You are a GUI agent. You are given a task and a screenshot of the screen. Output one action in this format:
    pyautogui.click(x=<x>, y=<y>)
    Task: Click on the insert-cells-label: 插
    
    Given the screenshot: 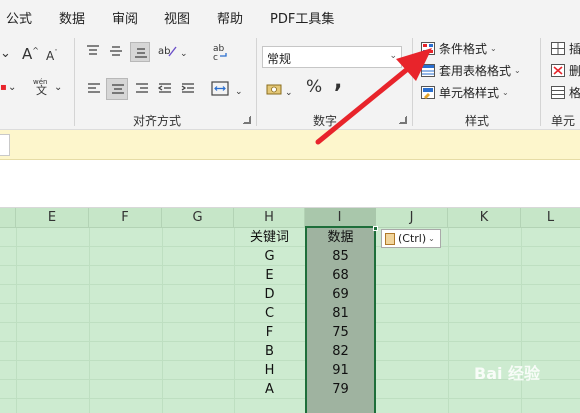 What is the action you would take?
    pyautogui.click(x=574, y=48)
    